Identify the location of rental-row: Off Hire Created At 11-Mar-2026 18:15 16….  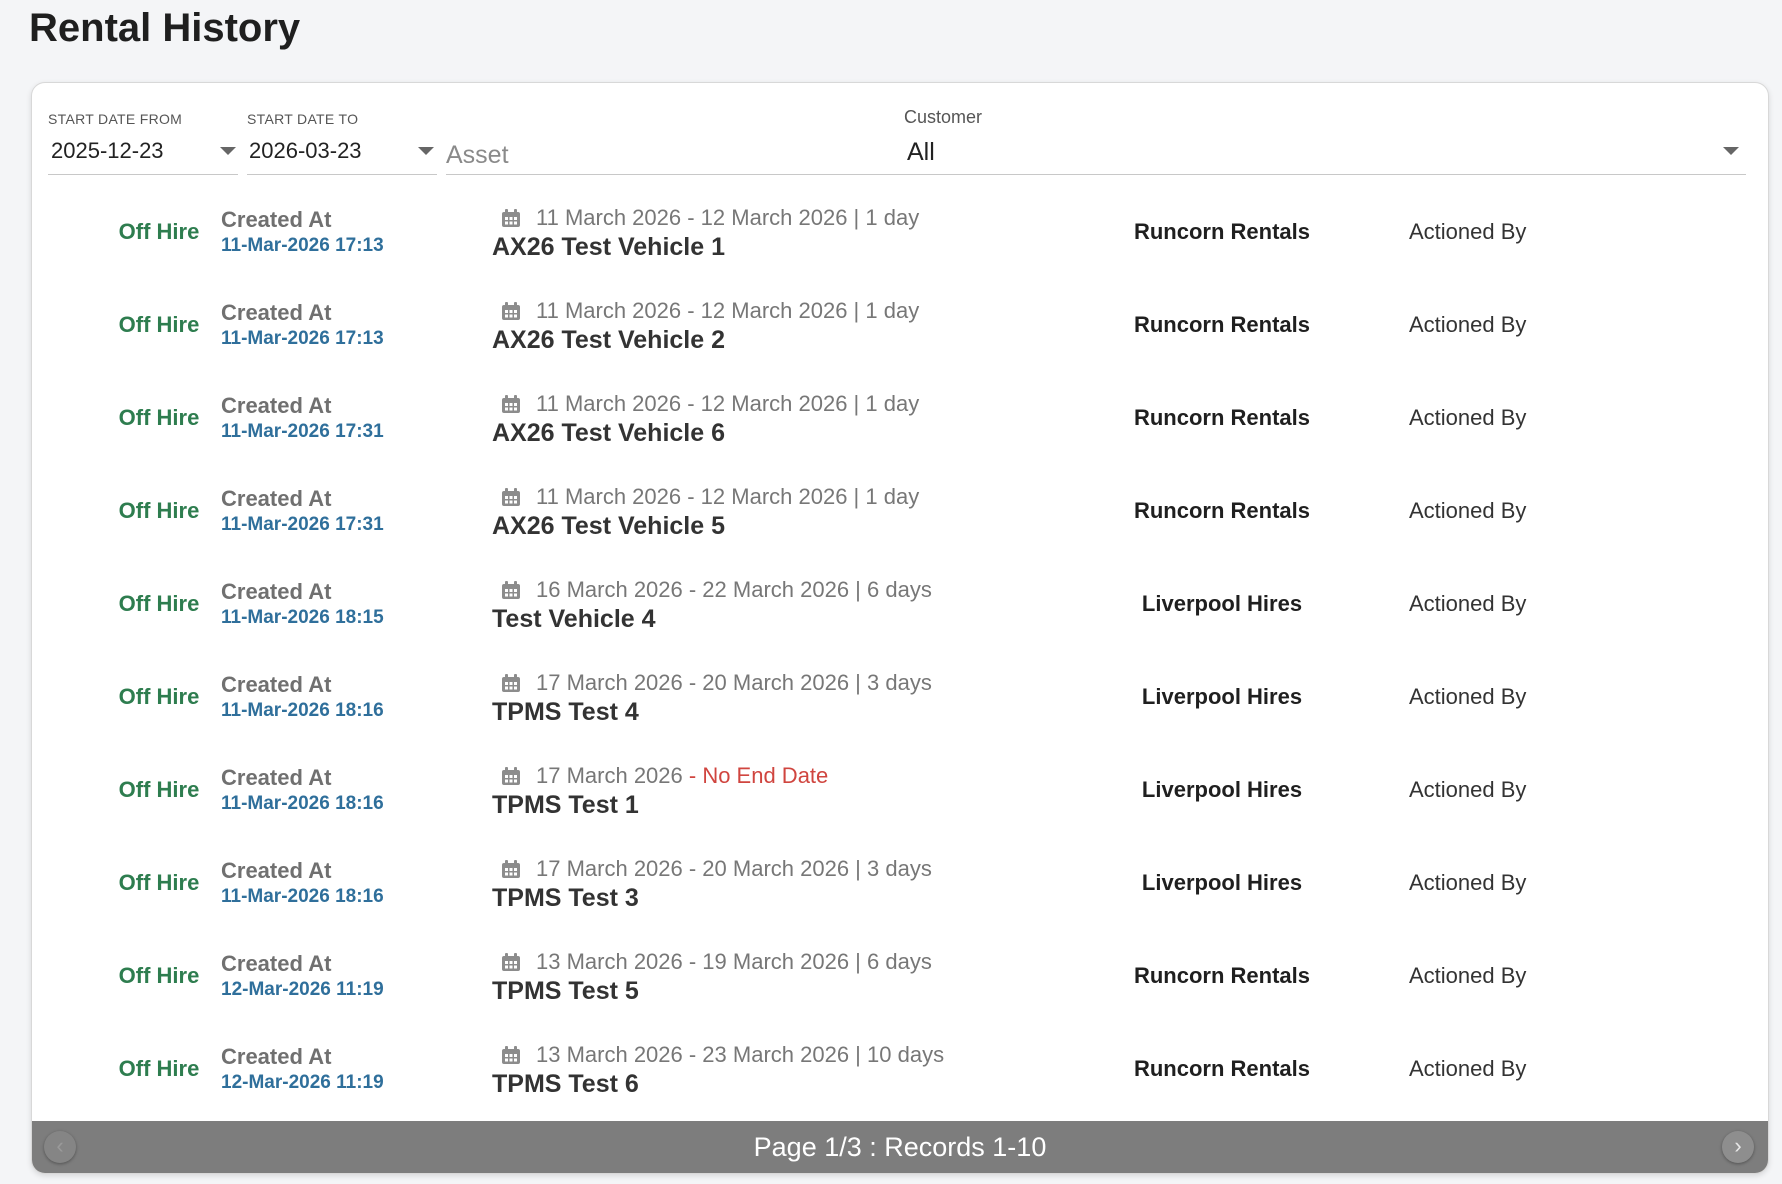
(900, 607).